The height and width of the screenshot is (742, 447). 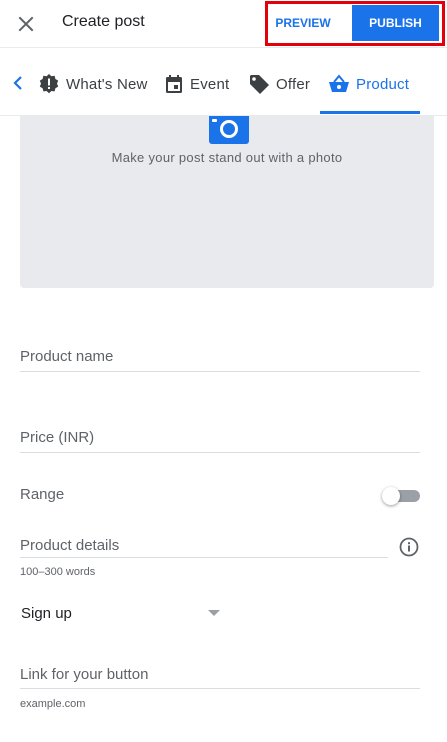 I want to click on tab-event: Event, so click(x=196, y=84).